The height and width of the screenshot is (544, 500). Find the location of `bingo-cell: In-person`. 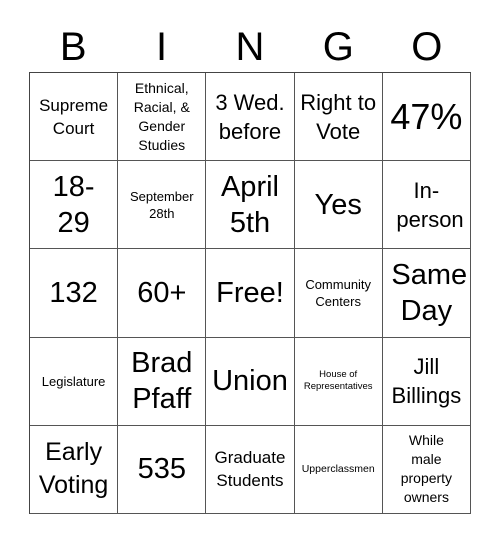

bingo-cell: In-person is located at coordinates (426, 205).